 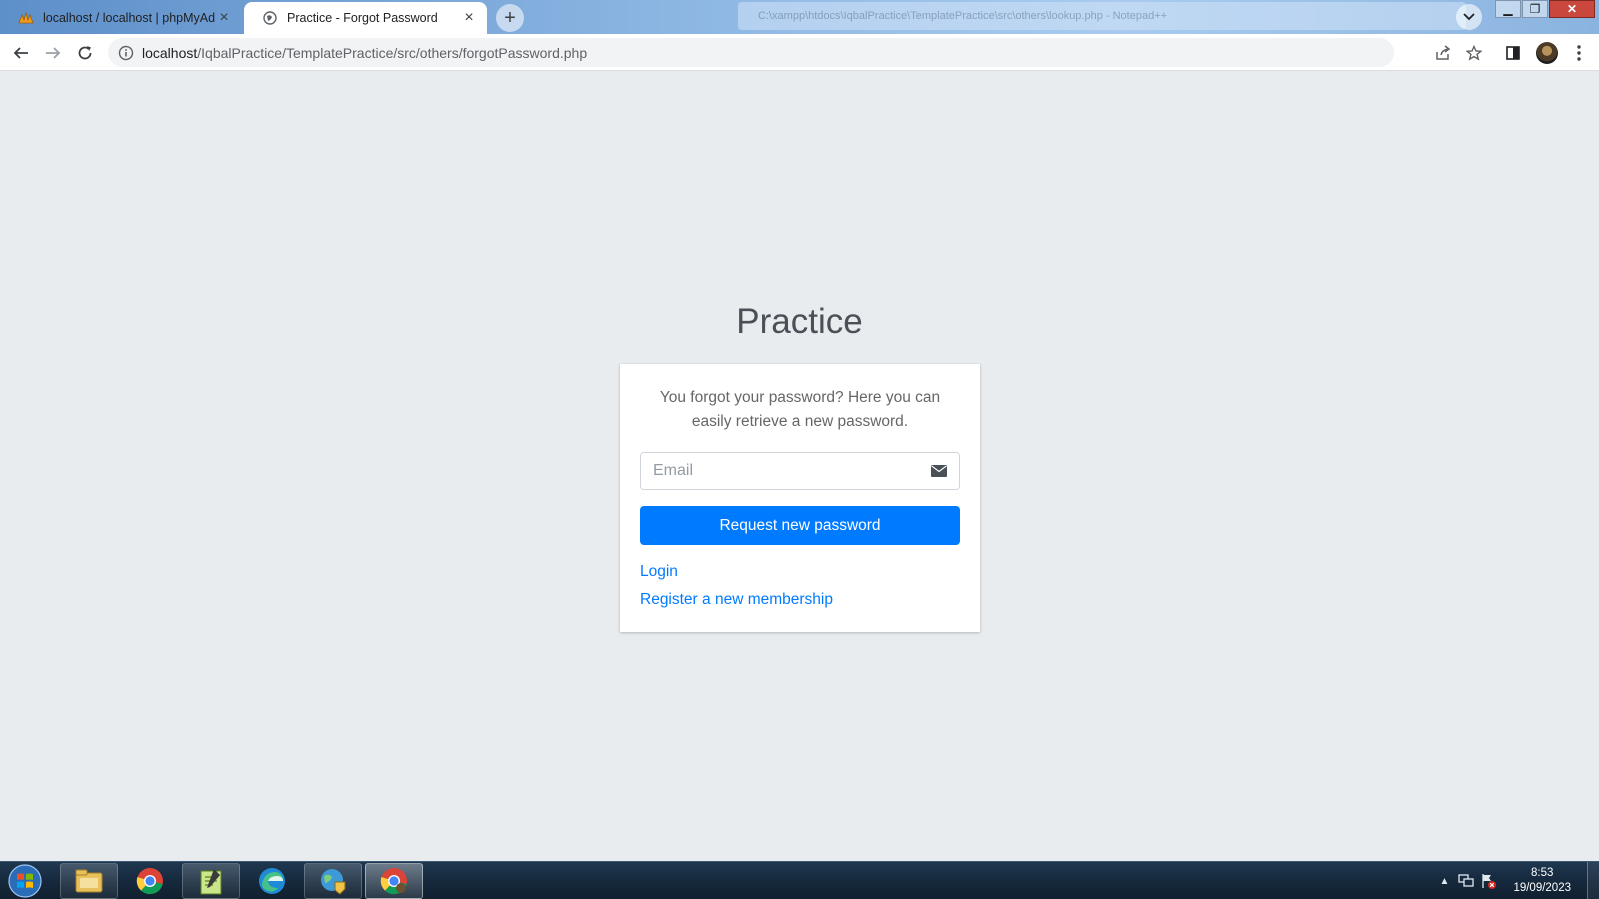 I want to click on side-panel-button, so click(x=1513, y=53).